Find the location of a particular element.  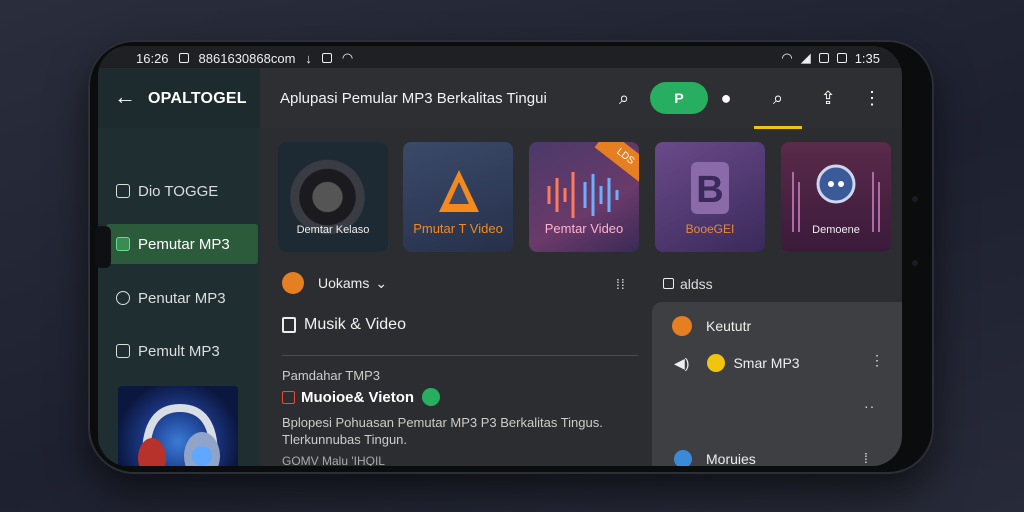

grid-menu-icon: ⁞⁞ is located at coordinates (621, 284).